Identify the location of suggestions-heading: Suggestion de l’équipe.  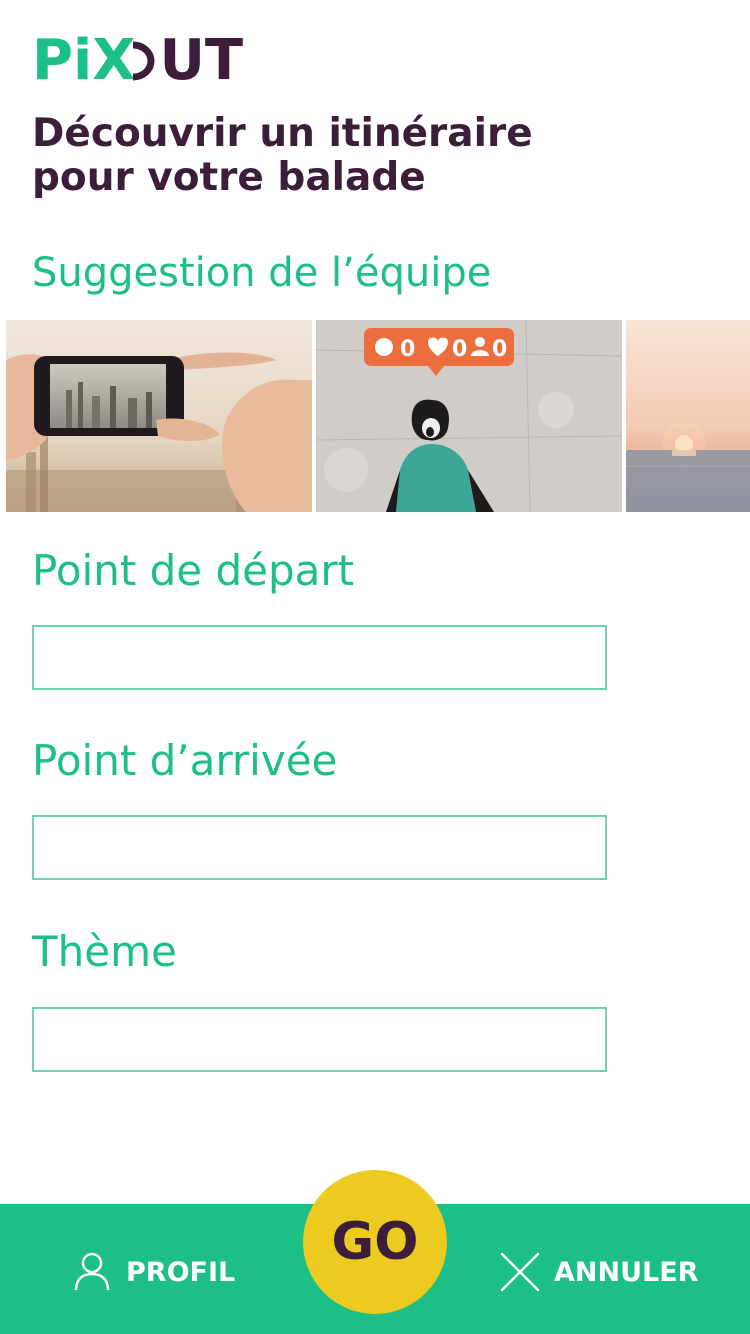
(262, 273).